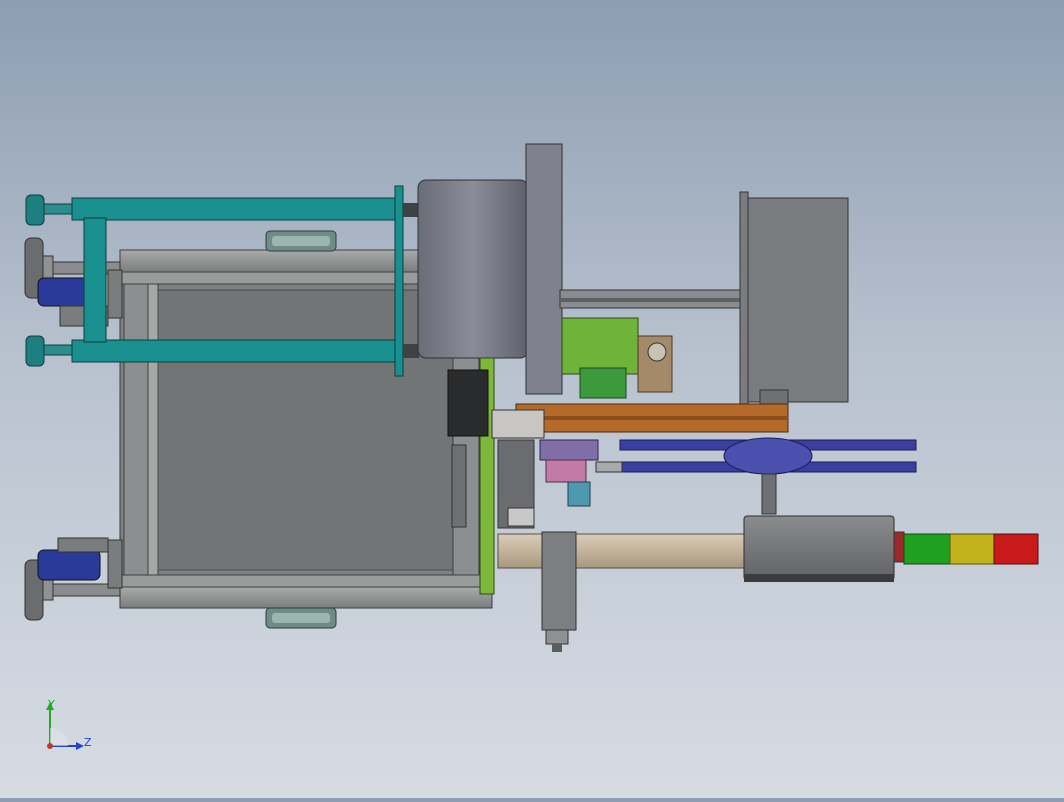  What do you see at coordinates (51, 704) in the screenshot?
I see `triad-y-label: Y` at bounding box center [51, 704].